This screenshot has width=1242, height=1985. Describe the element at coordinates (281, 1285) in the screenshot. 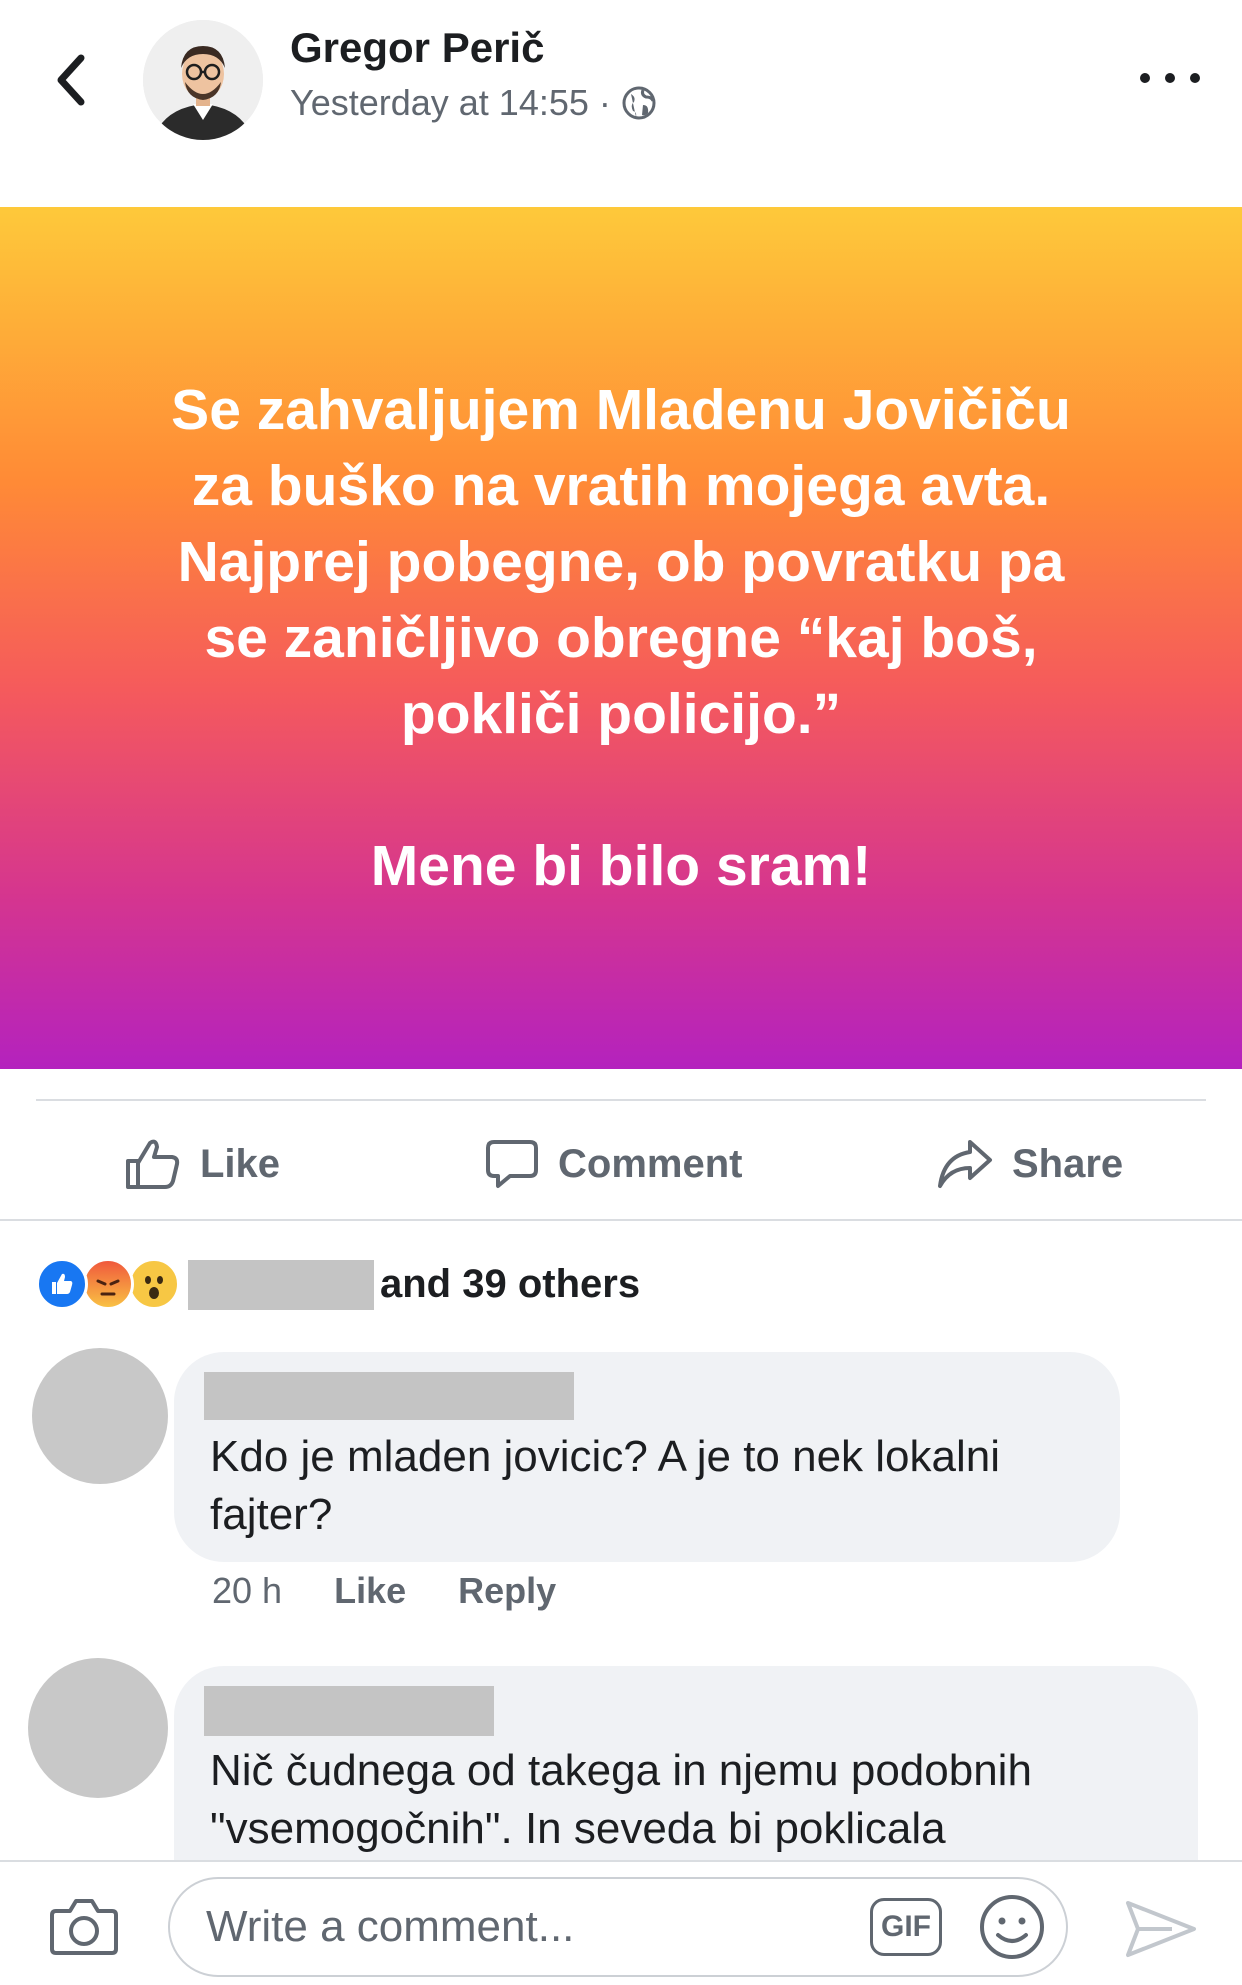

I see `redacted-name` at that location.